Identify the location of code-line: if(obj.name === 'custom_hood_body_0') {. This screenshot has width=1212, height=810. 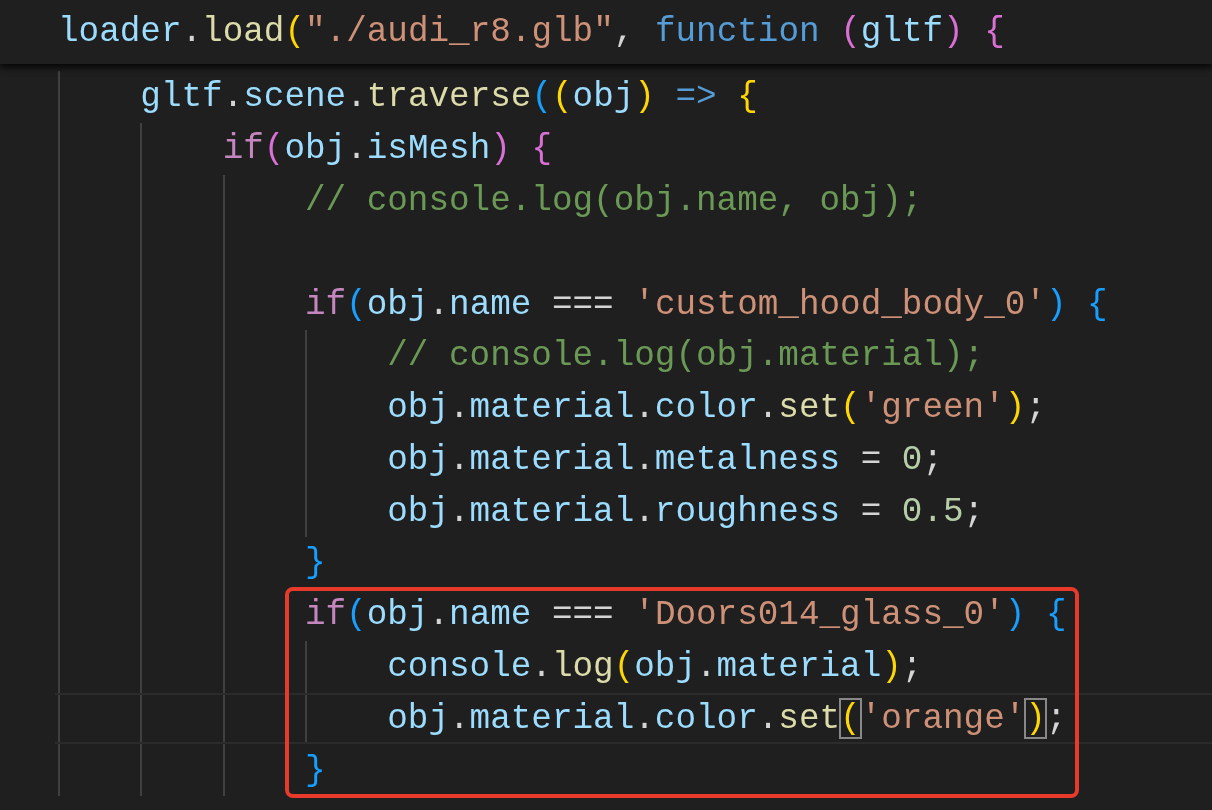
(706, 304).